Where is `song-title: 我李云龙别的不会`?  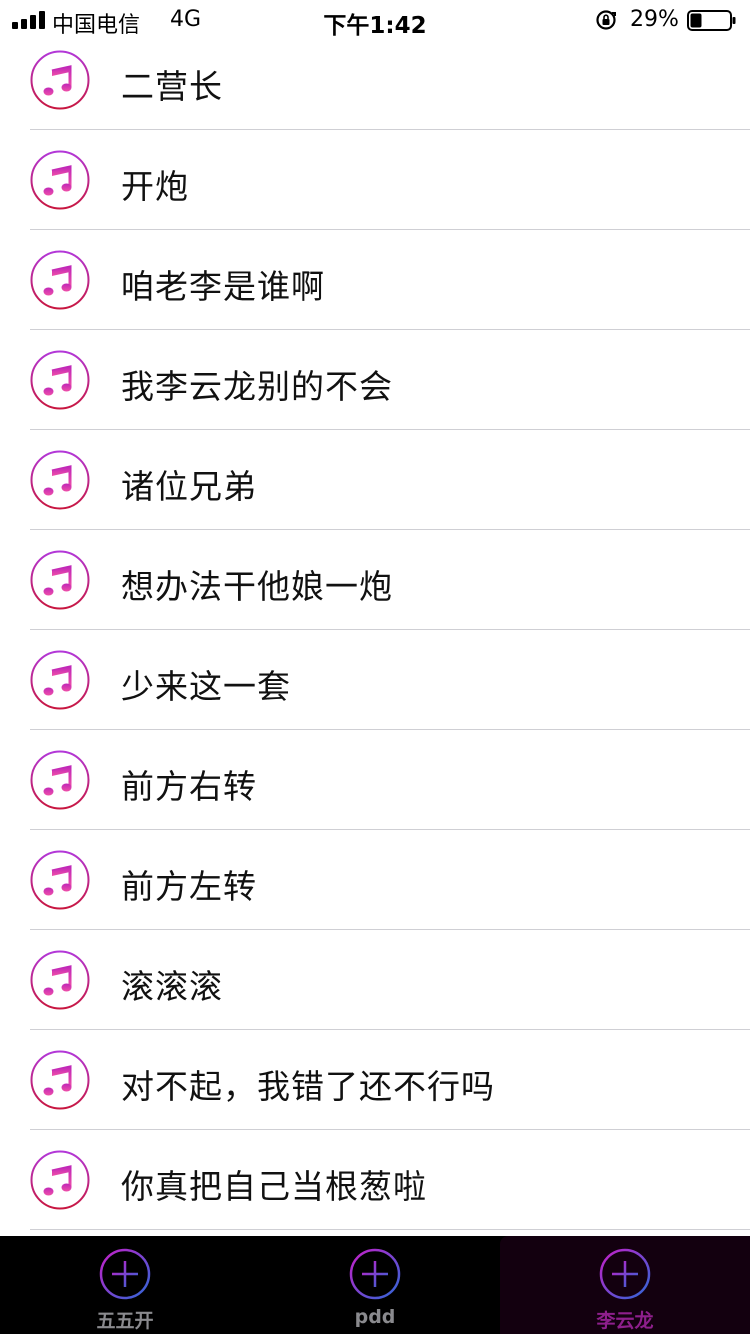
song-title: 我李云龙别的不会 is located at coordinates (257, 386).